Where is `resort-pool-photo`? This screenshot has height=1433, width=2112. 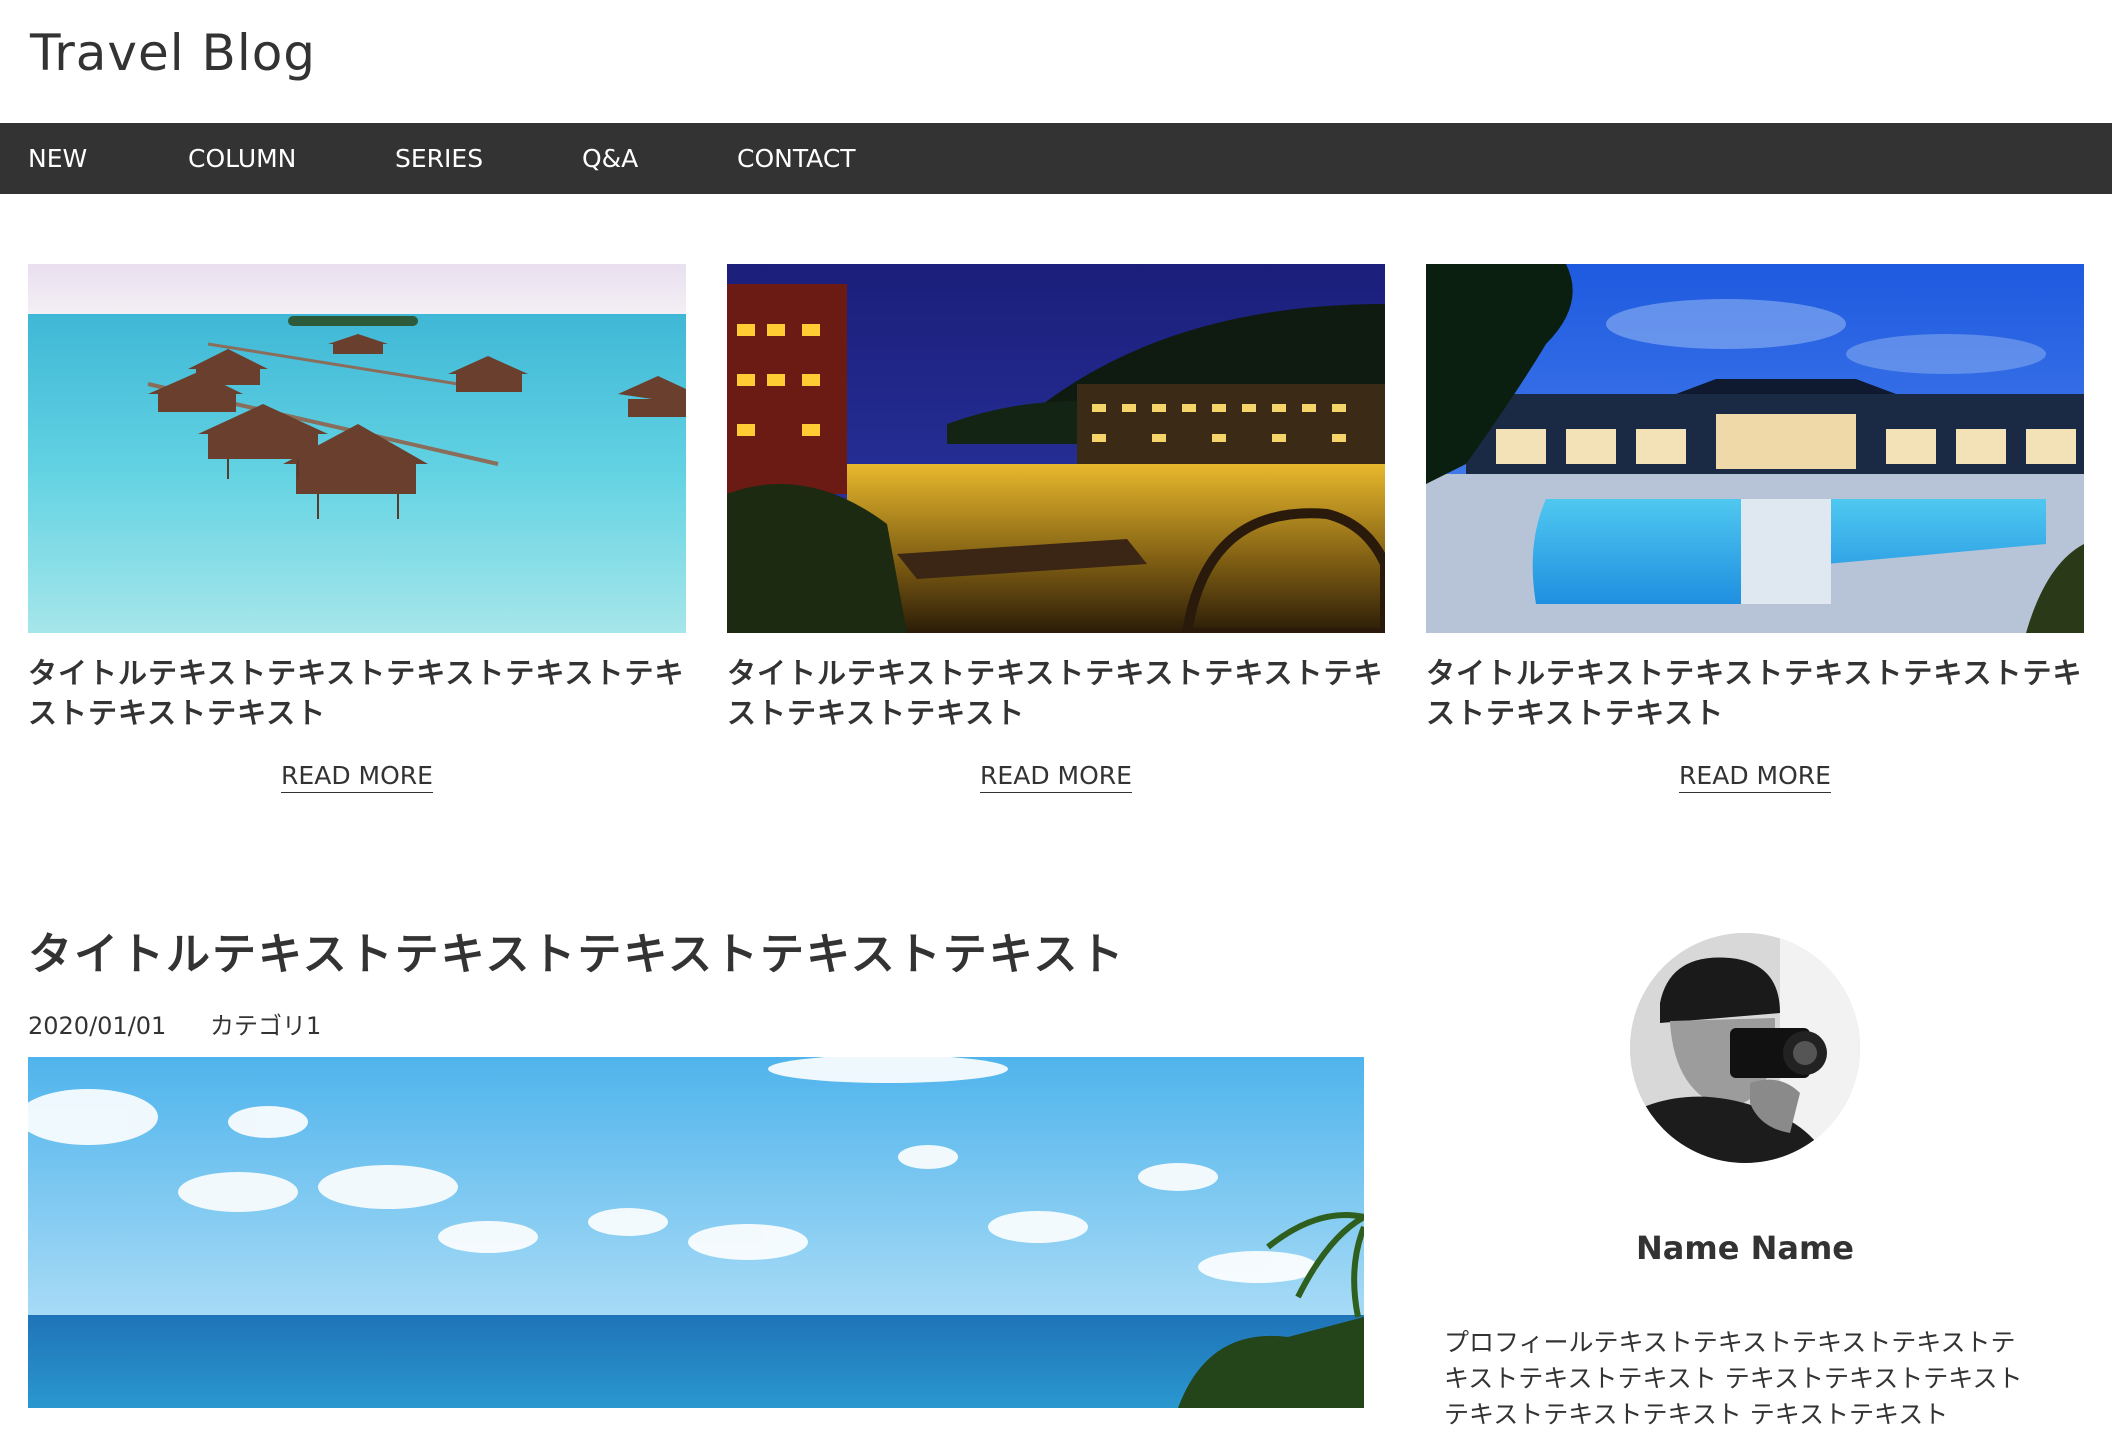
resort-pool-photo is located at coordinates (1755, 448).